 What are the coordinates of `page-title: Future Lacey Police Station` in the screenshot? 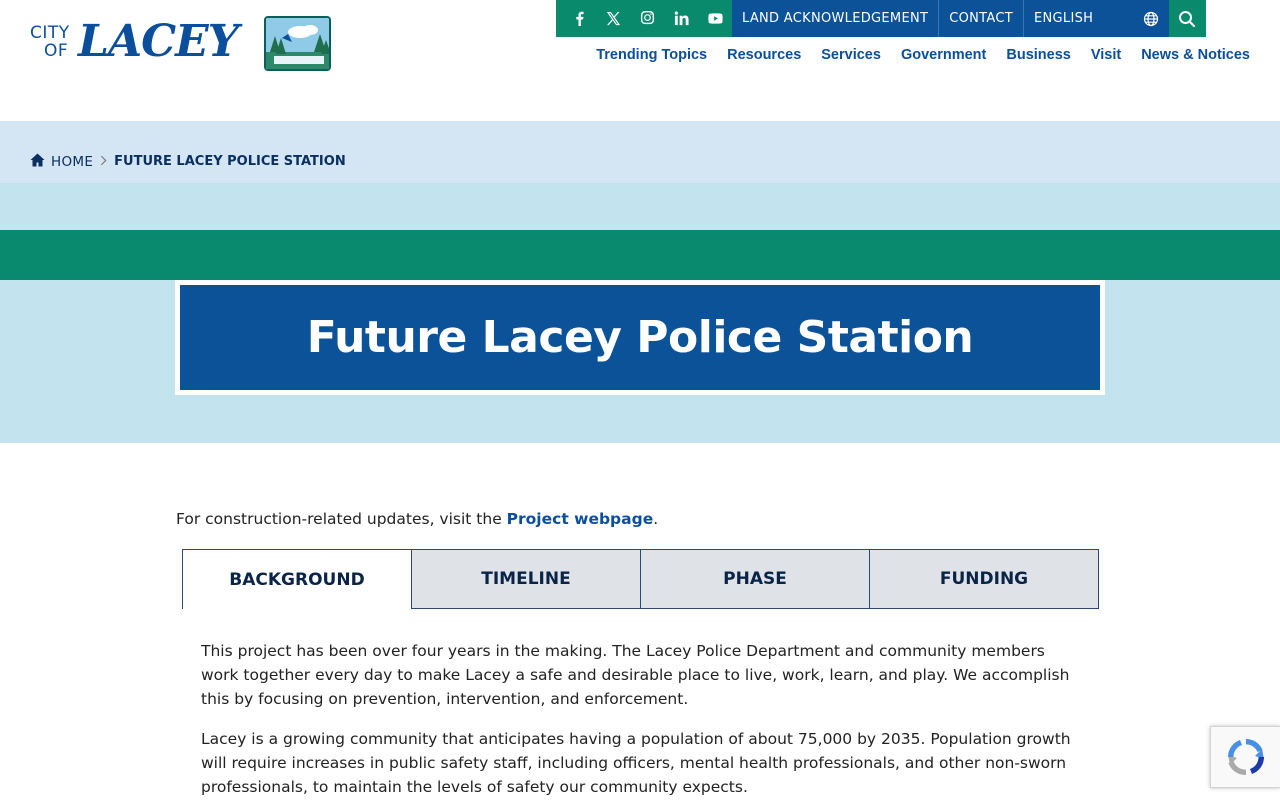 It's located at (640, 337).